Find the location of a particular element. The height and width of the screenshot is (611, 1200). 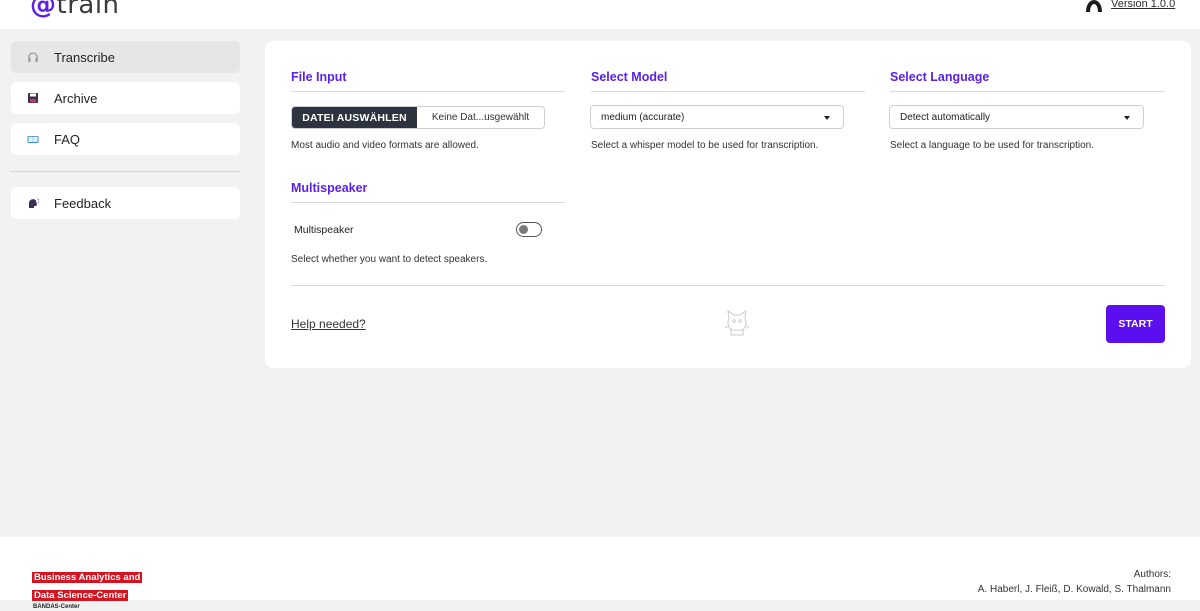

save-icon is located at coordinates (33, 98).